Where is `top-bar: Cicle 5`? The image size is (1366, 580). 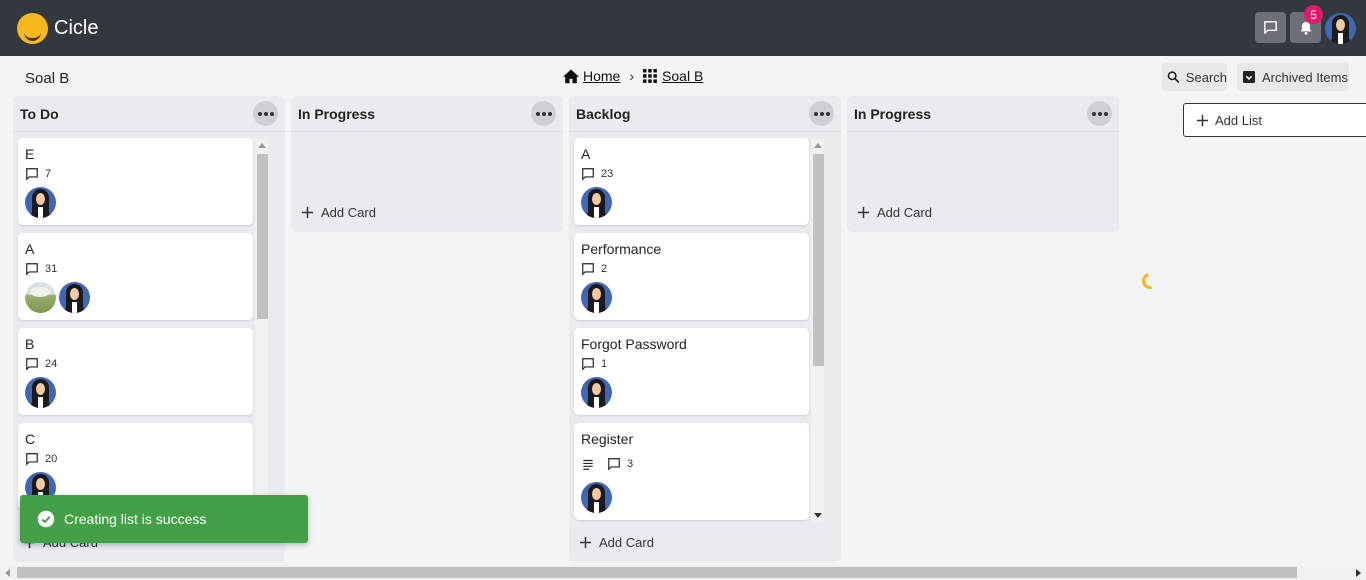 top-bar: Cicle 5 is located at coordinates (683, 28).